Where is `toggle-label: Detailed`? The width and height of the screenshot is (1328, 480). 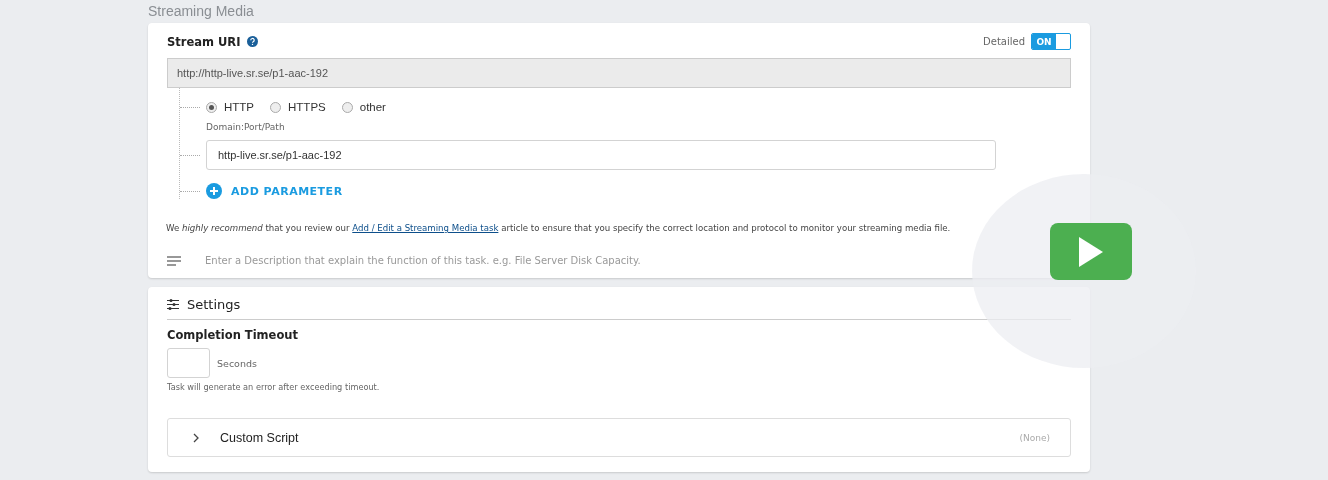 toggle-label: Detailed is located at coordinates (1004, 41).